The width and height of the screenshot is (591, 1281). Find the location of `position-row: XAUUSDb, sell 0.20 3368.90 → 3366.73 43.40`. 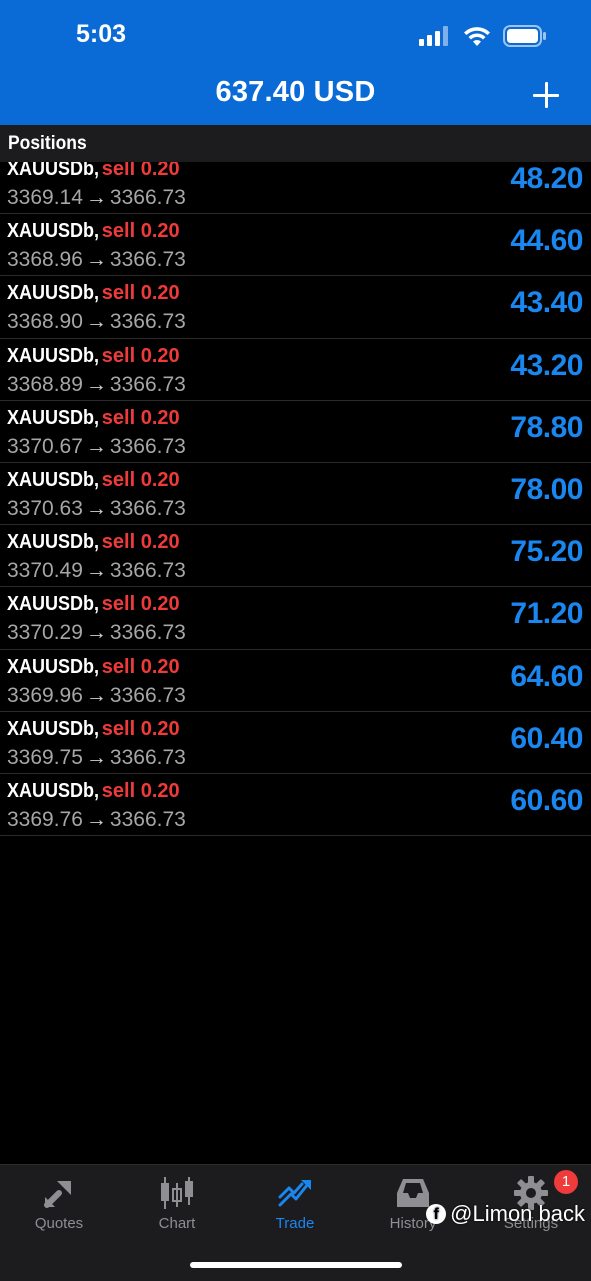

position-row: XAUUSDb, sell 0.20 3368.90 → 3366.73 43.40 is located at coordinates (295, 307).